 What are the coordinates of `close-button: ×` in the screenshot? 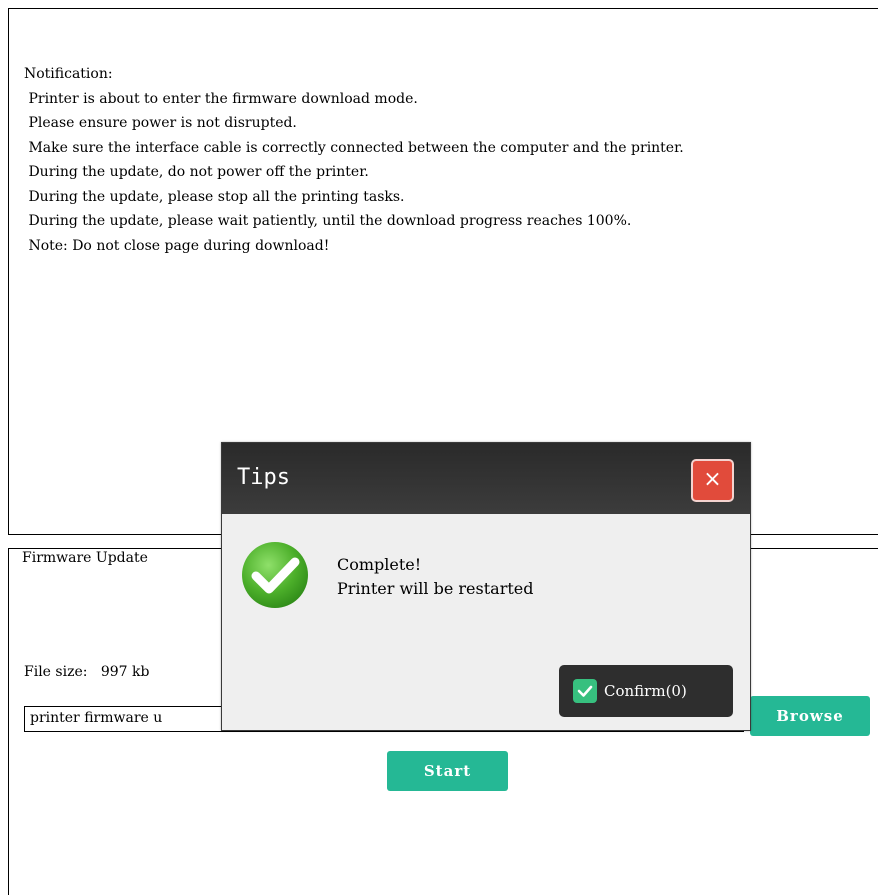 It's located at (712, 480).